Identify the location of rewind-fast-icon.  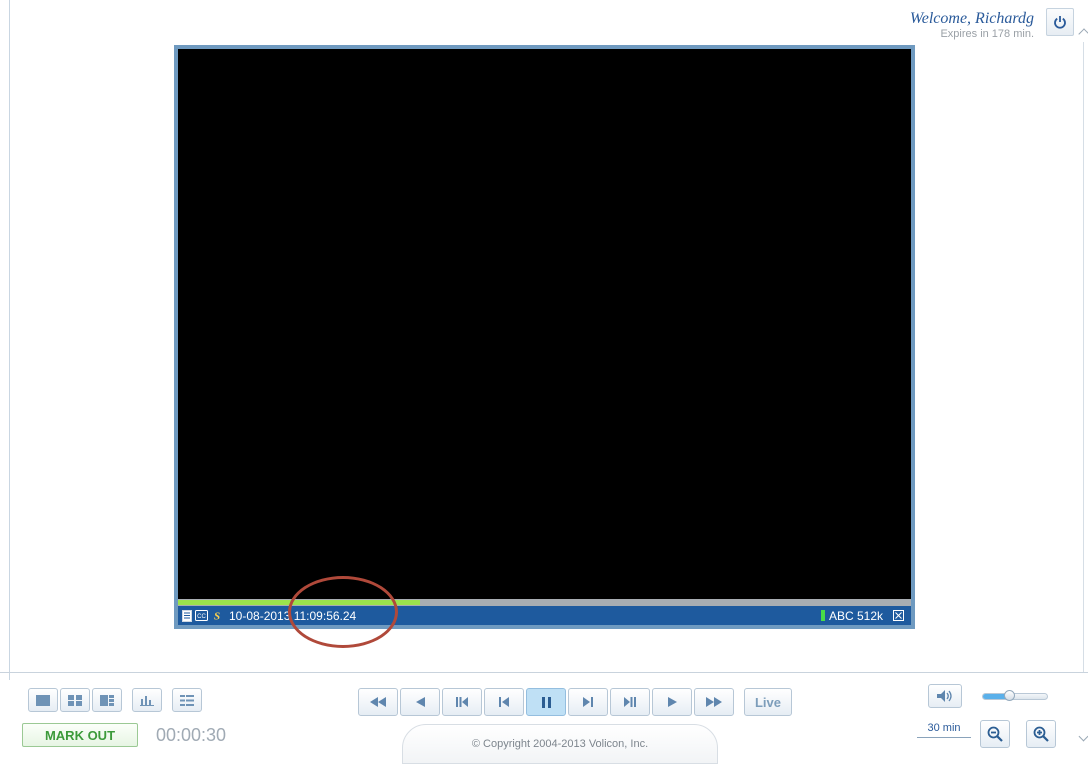
(378, 702).